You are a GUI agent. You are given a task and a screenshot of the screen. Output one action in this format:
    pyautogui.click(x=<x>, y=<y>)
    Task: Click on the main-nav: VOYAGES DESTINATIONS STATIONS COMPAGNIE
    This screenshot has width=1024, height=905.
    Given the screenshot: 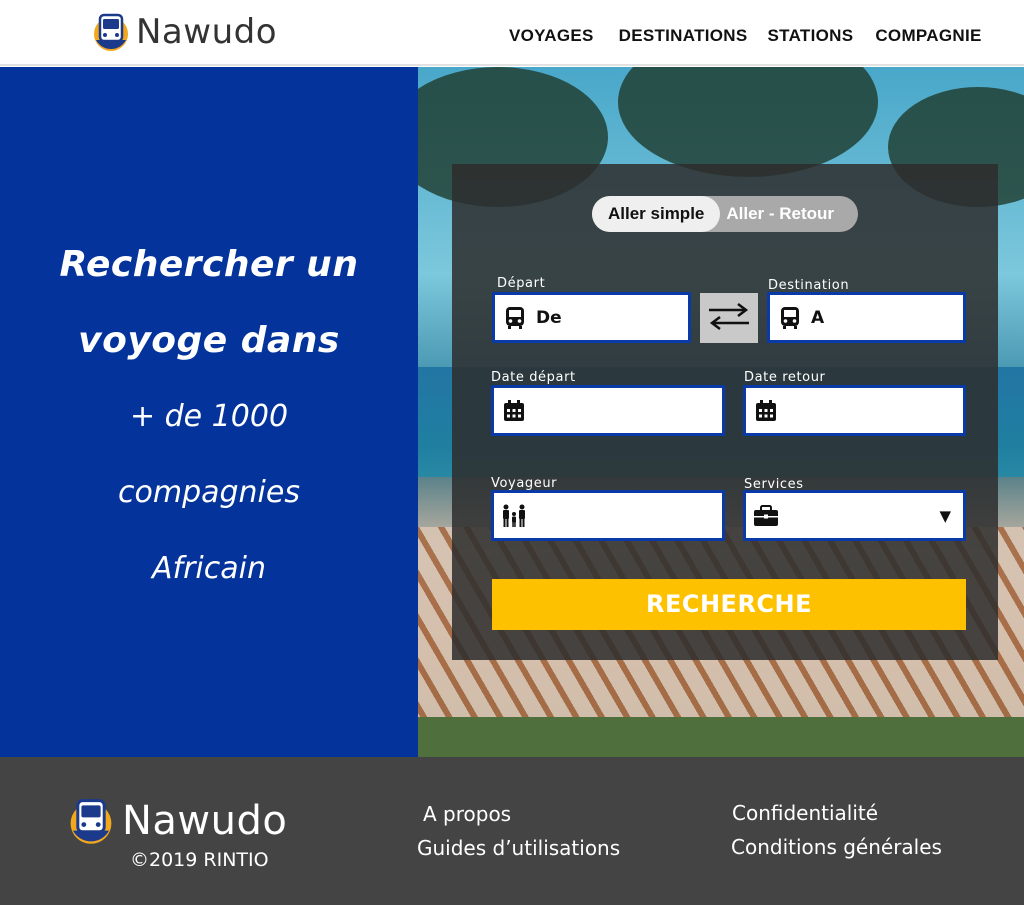 What is the action you would take?
    pyautogui.click(x=756, y=36)
    